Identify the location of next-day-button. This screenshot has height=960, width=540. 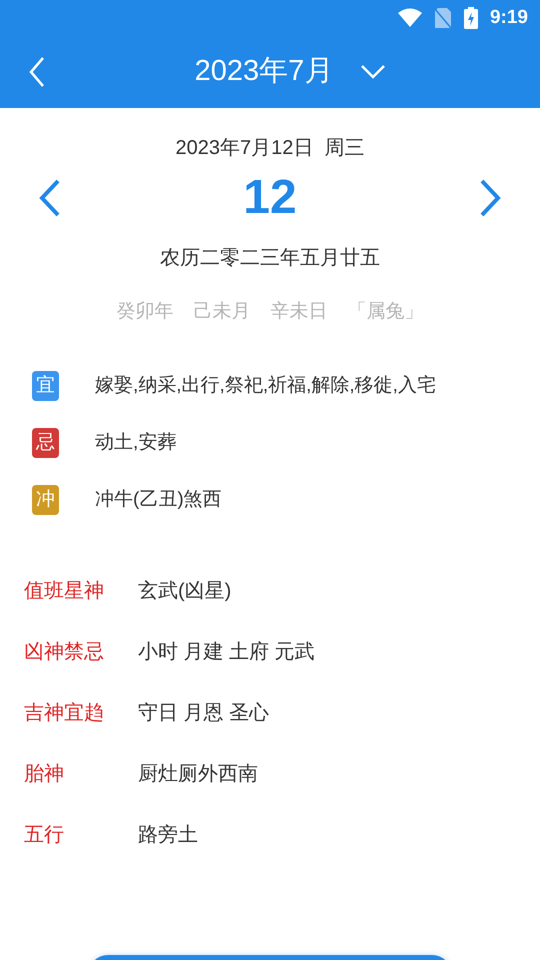
(490, 198).